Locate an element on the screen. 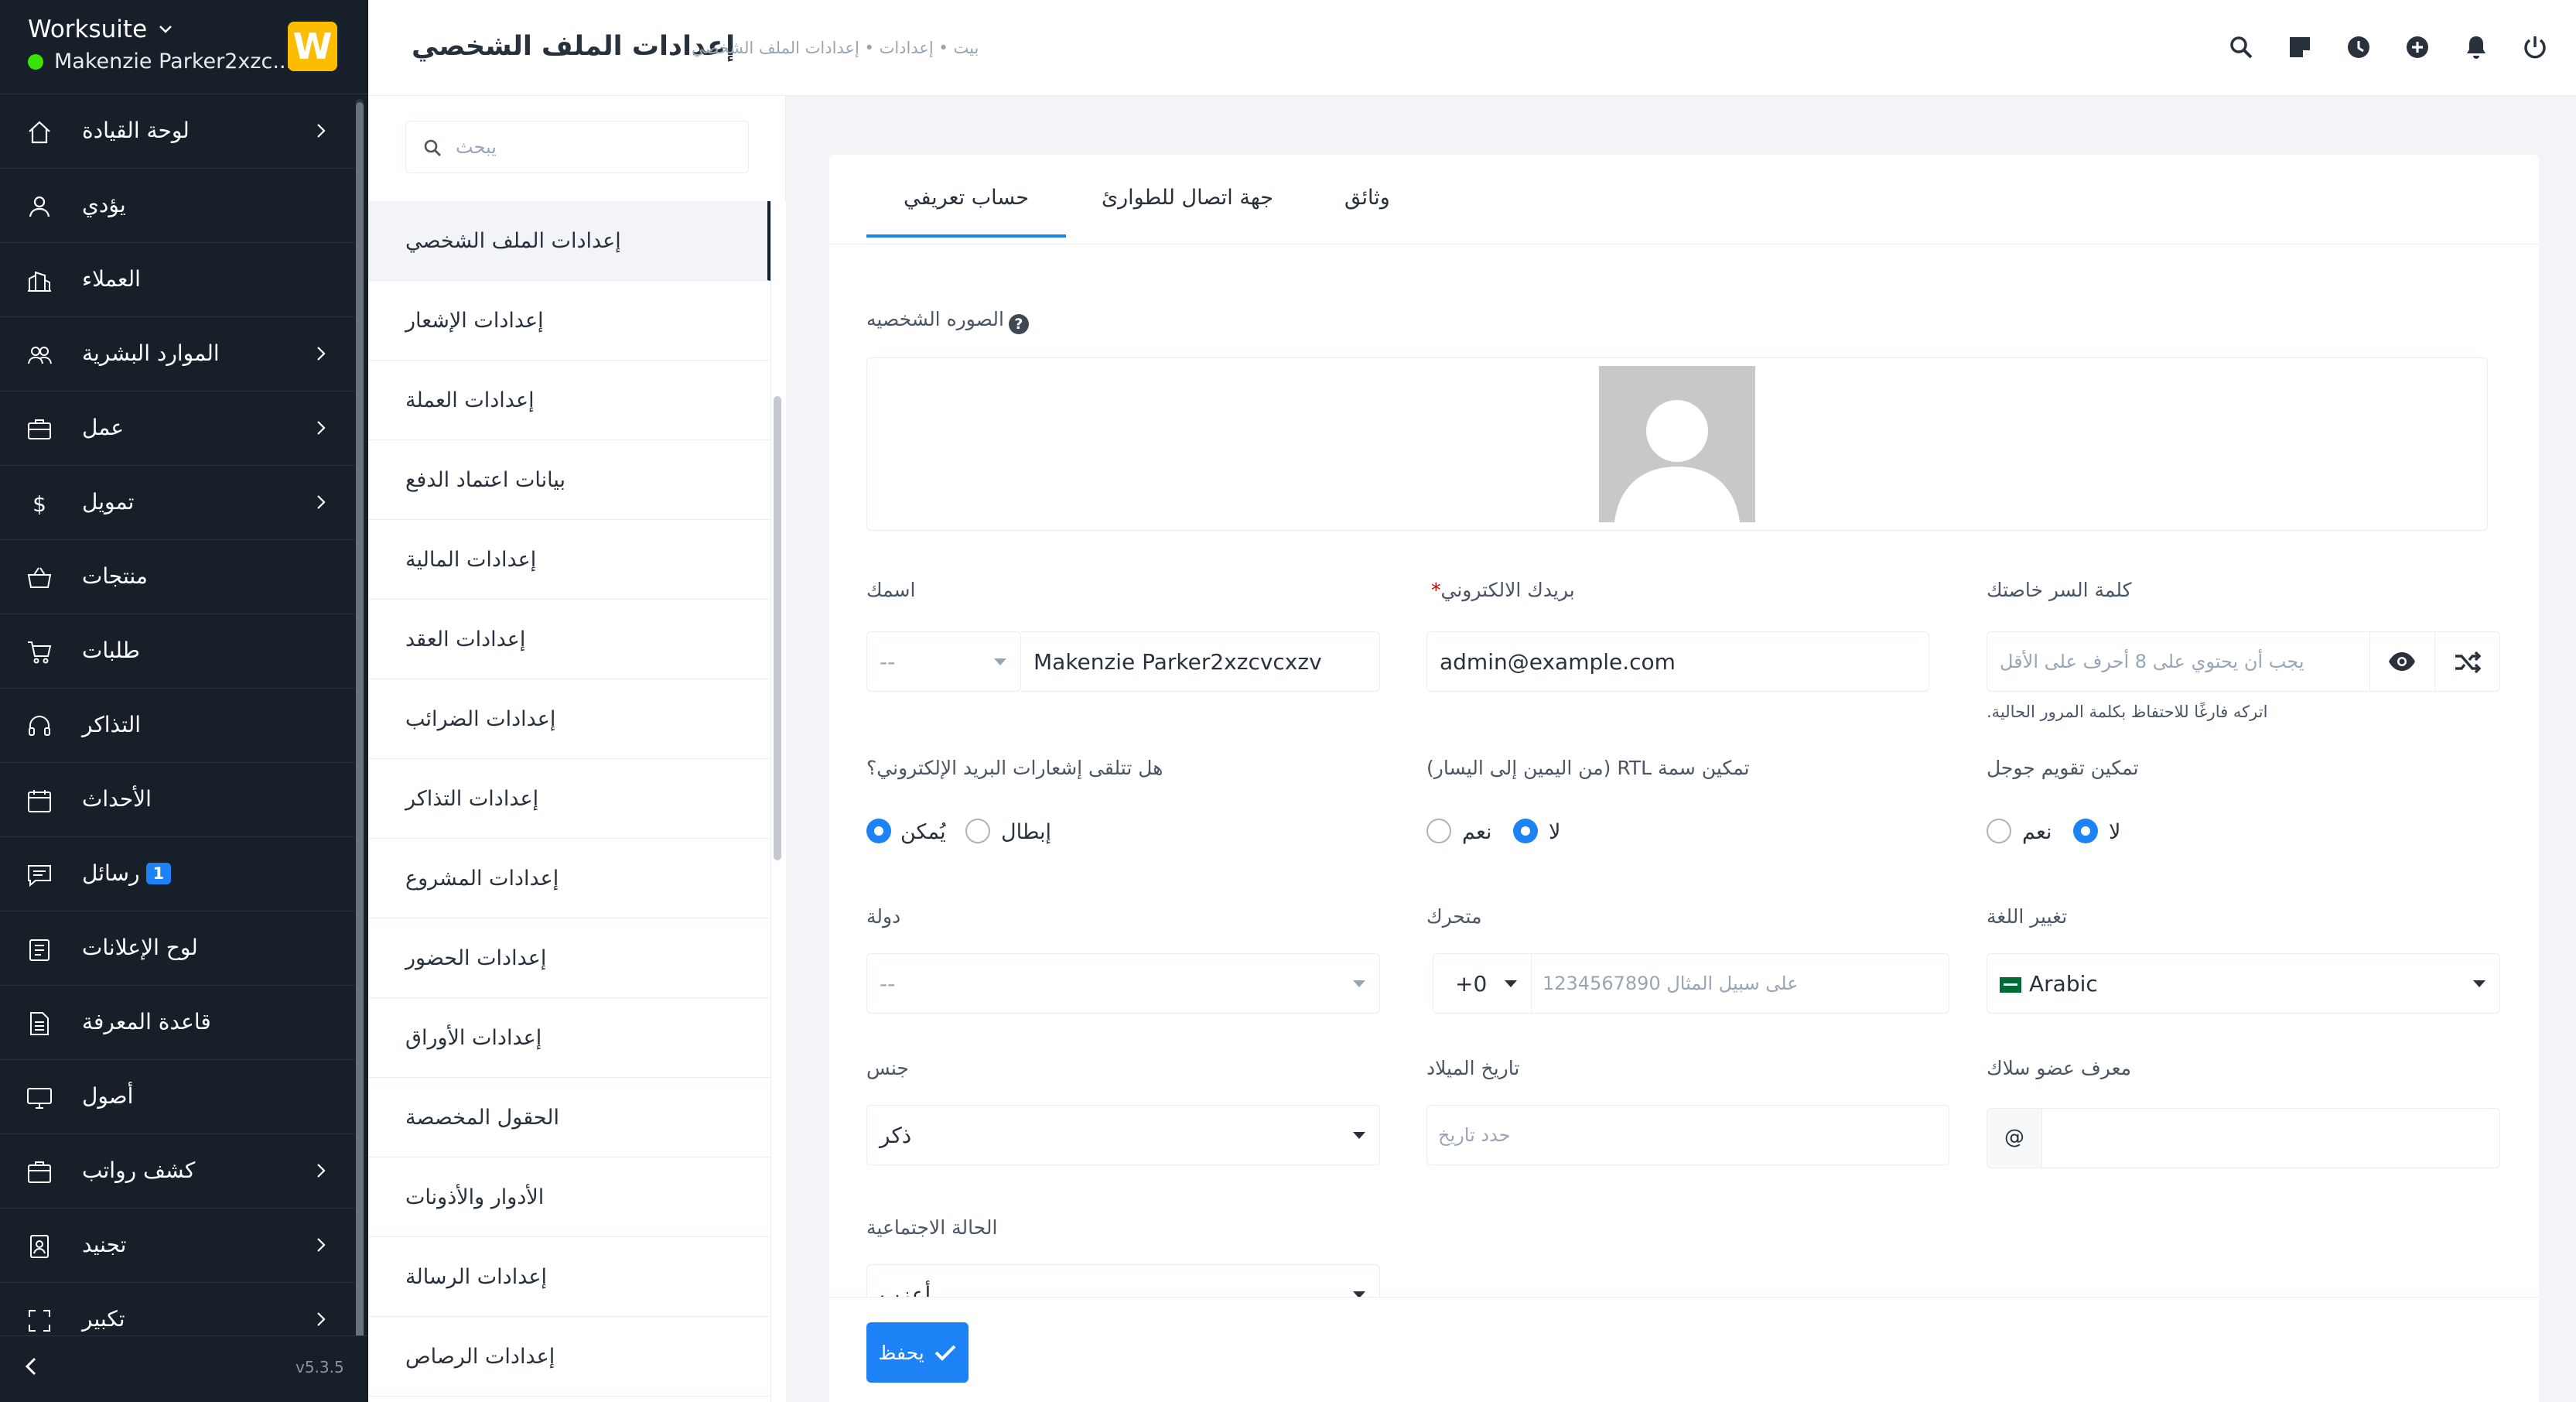 This screenshot has height=1402, width=2576. email-value: admin@example.com is located at coordinates (1558, 662).